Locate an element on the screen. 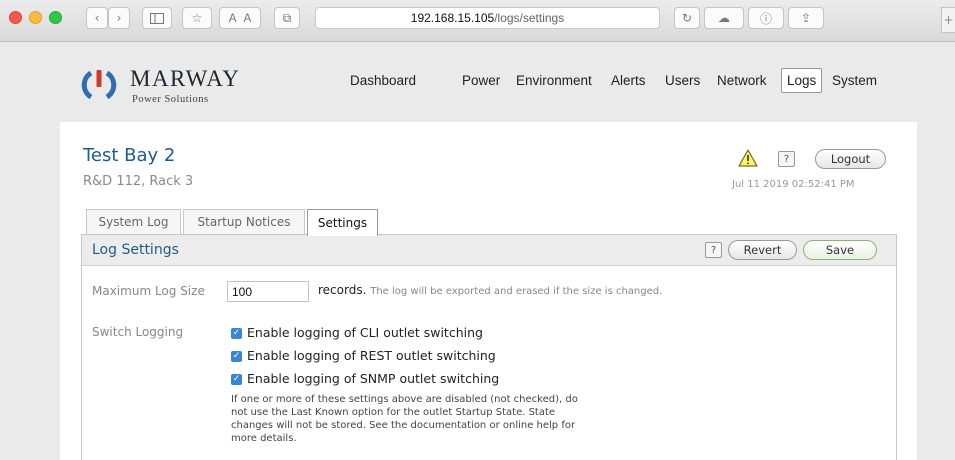 The width and height of the screenshot is (955, 460). nav-system: System is located at coordinates (854, 80).